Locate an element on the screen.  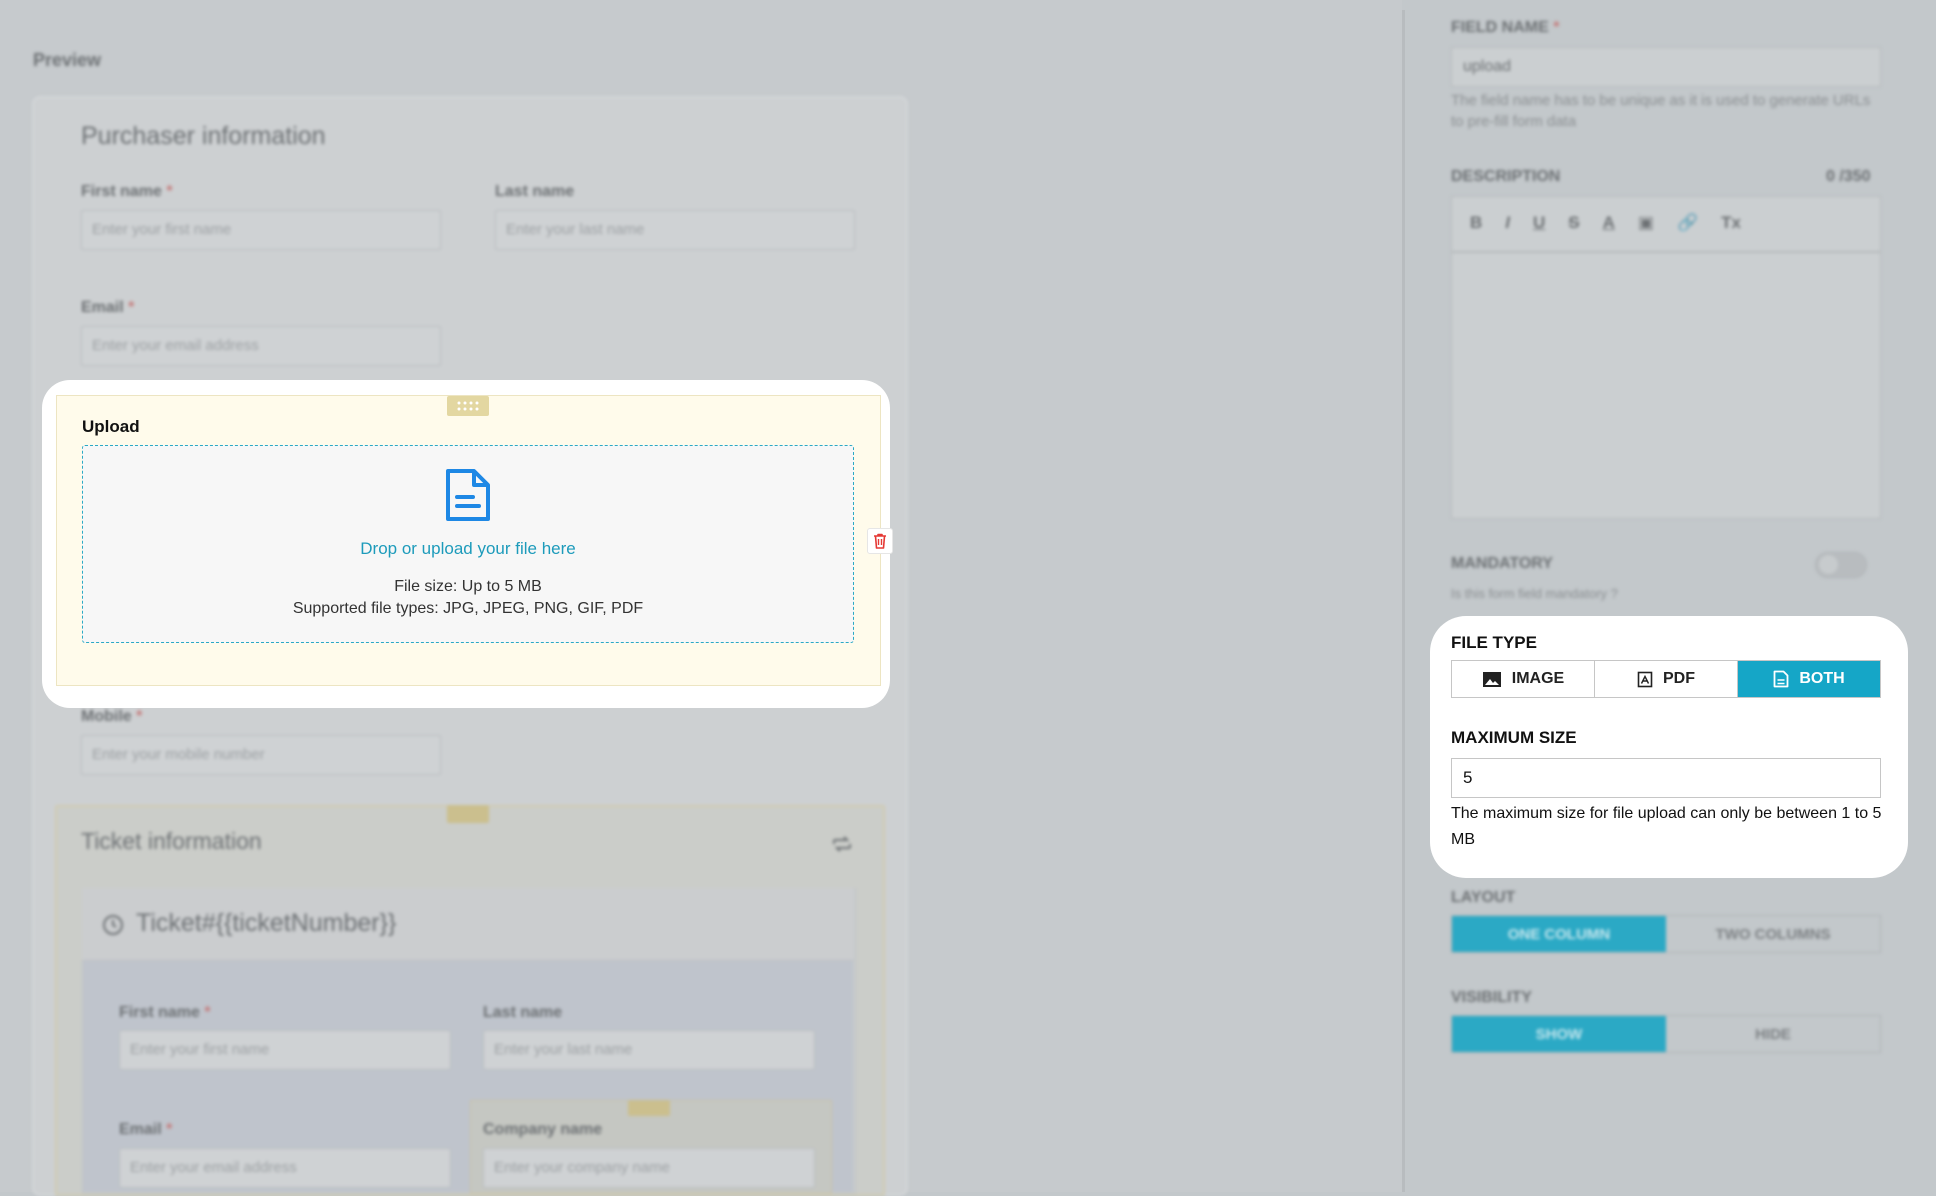
background-color-icon: ▣ is located at coordinates (1646, 223).